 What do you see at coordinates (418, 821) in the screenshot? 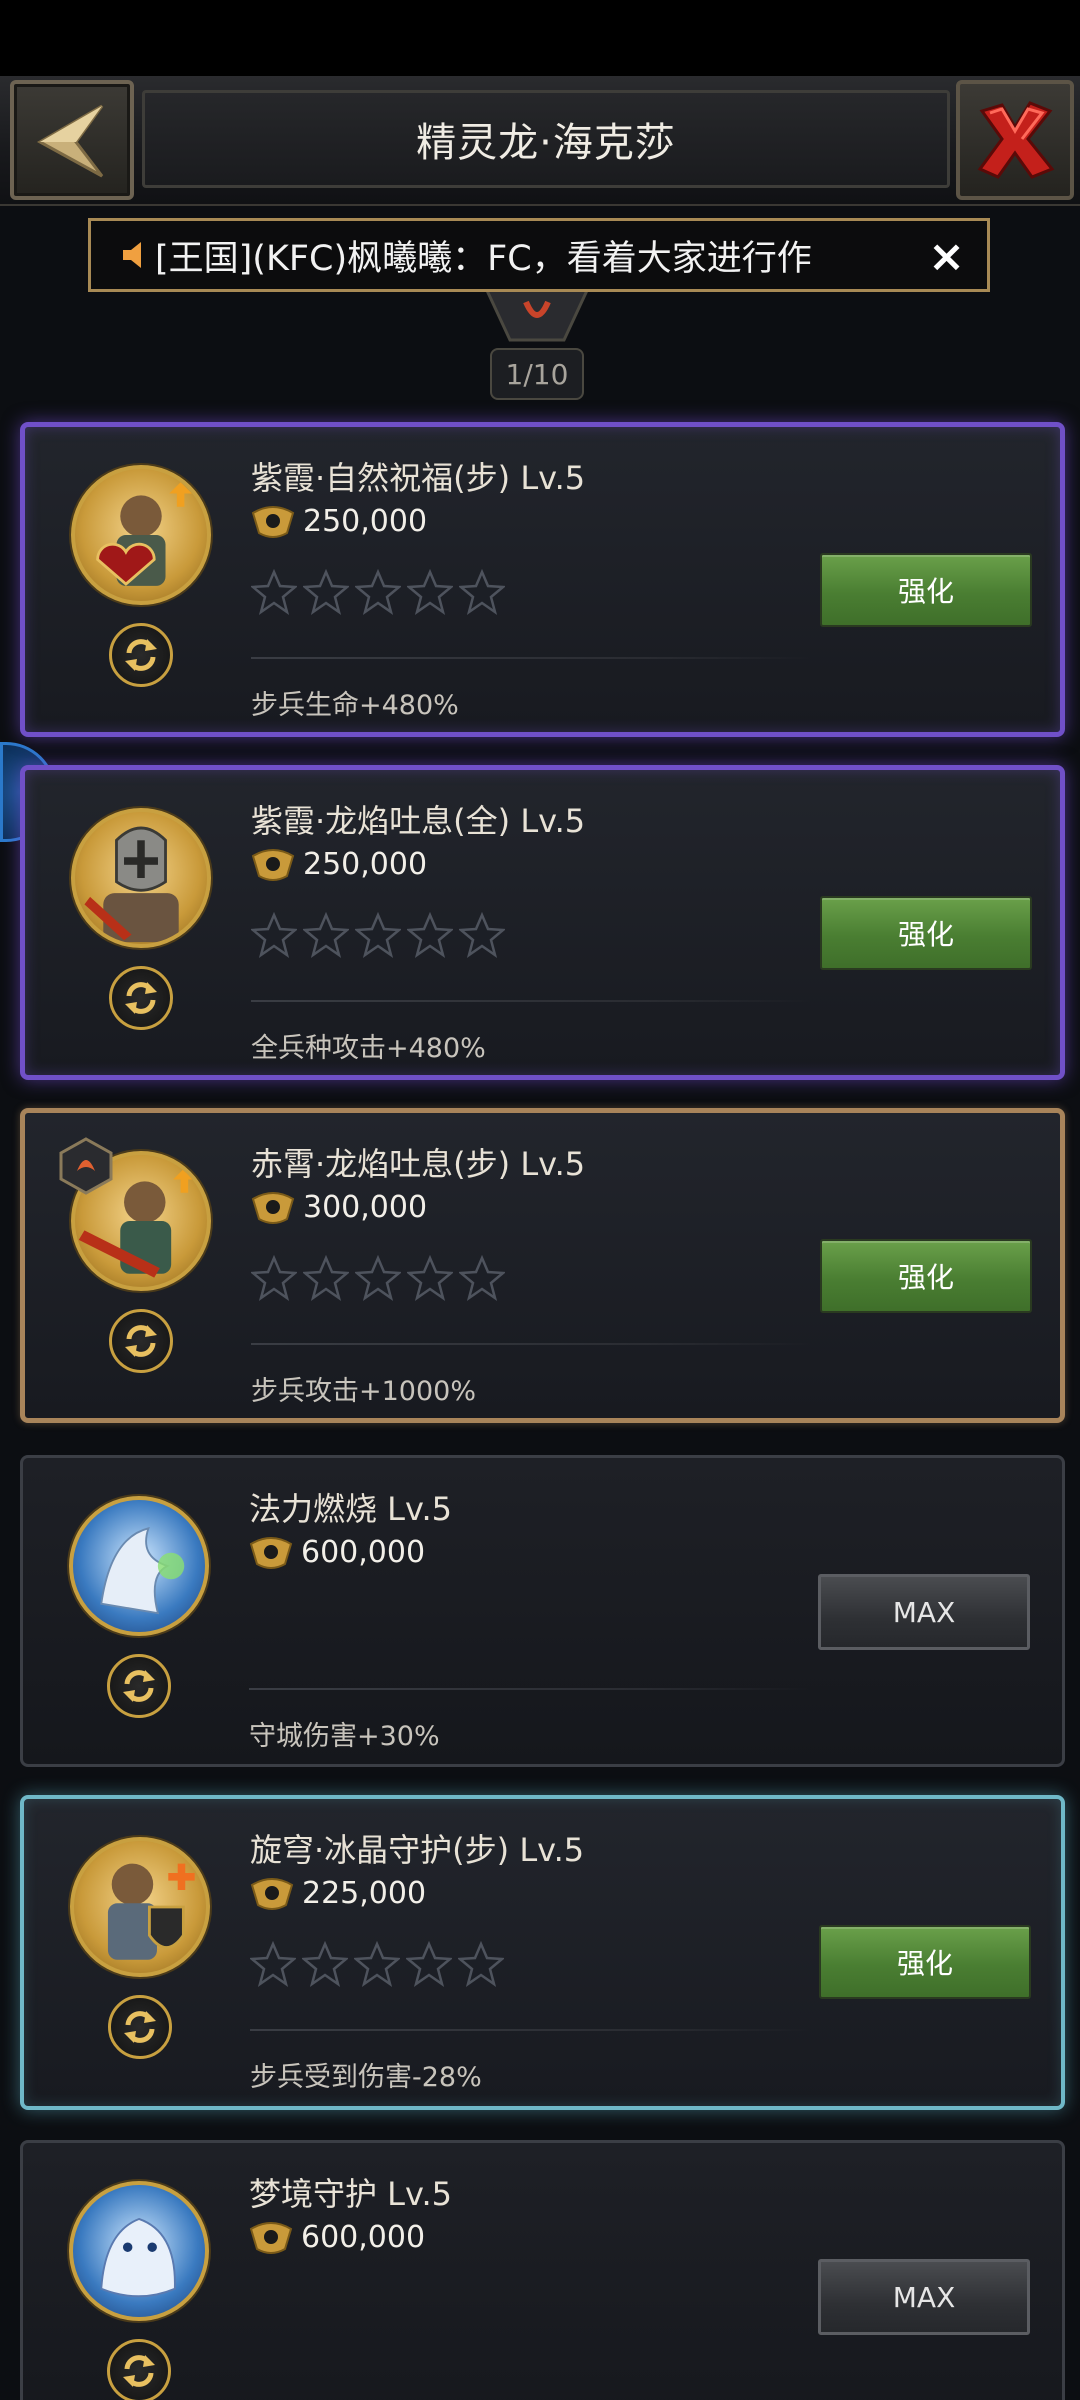
I see `skill-name: 紫霞·龙焰吐息(全) Lv.5` at bounding box center [418, 821].